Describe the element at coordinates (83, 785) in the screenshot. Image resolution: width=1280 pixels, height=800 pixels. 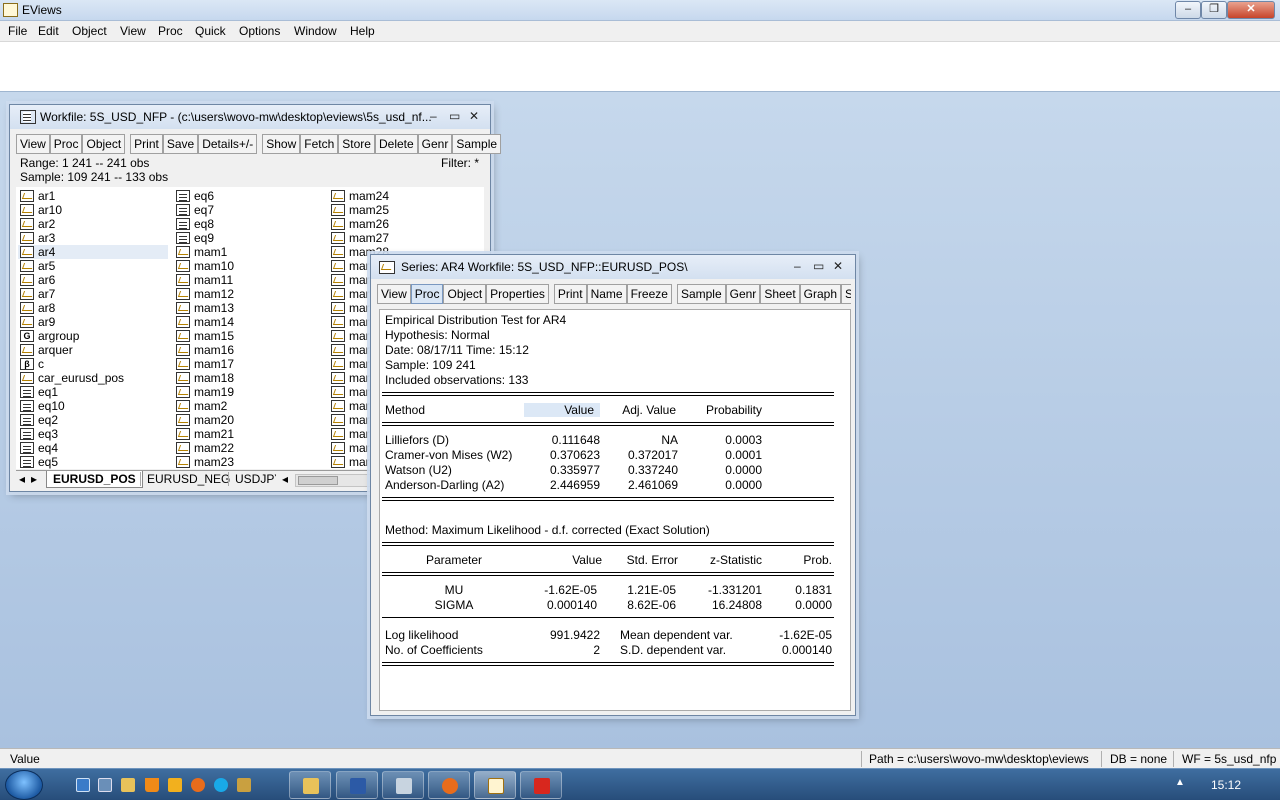
I see `show-desktop-icon` at that location.